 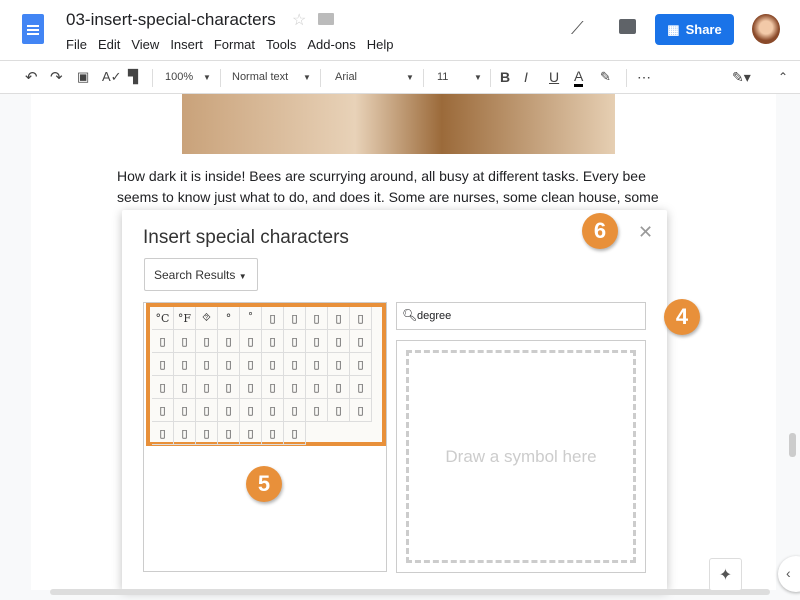 What do you see at coordinates (185, 318) in the screenshot?
I see `character-cell: °F` at bounding box center [185, 318].